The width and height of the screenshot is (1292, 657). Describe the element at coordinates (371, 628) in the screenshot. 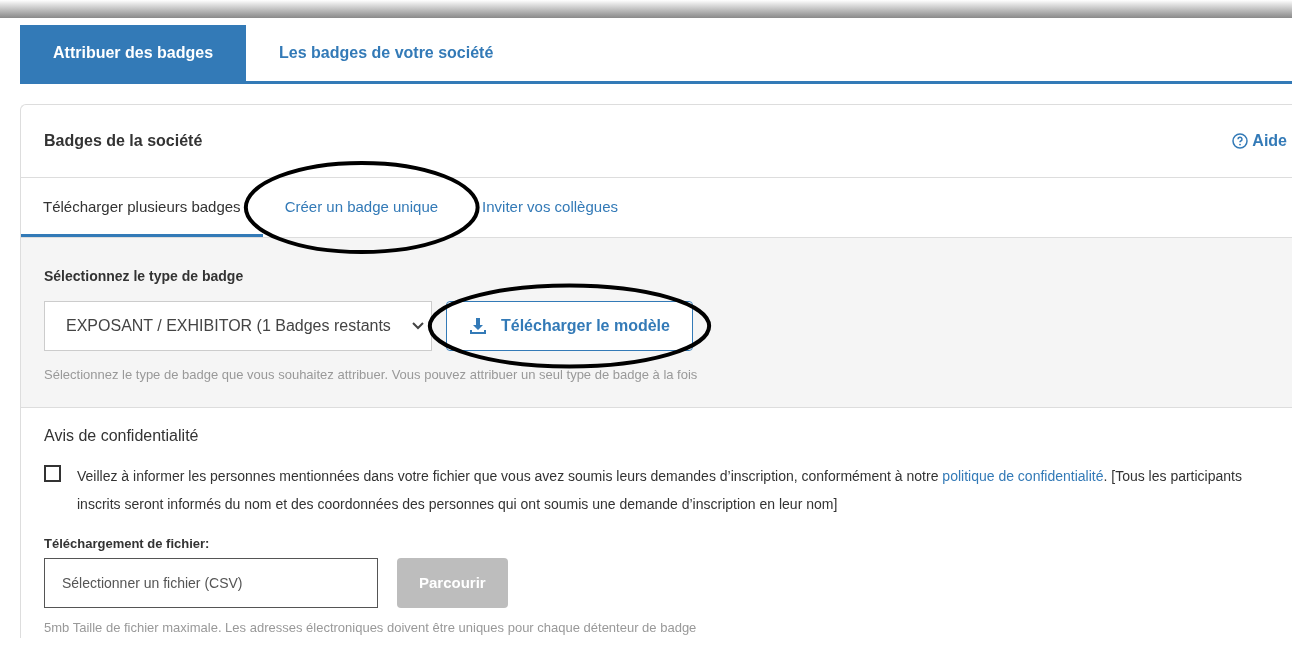

I see `hint-text: 5mb Taille de fichier maximale. Les adresses électroniques doivent être uniques pour chaque détenteur de badge` at that location.